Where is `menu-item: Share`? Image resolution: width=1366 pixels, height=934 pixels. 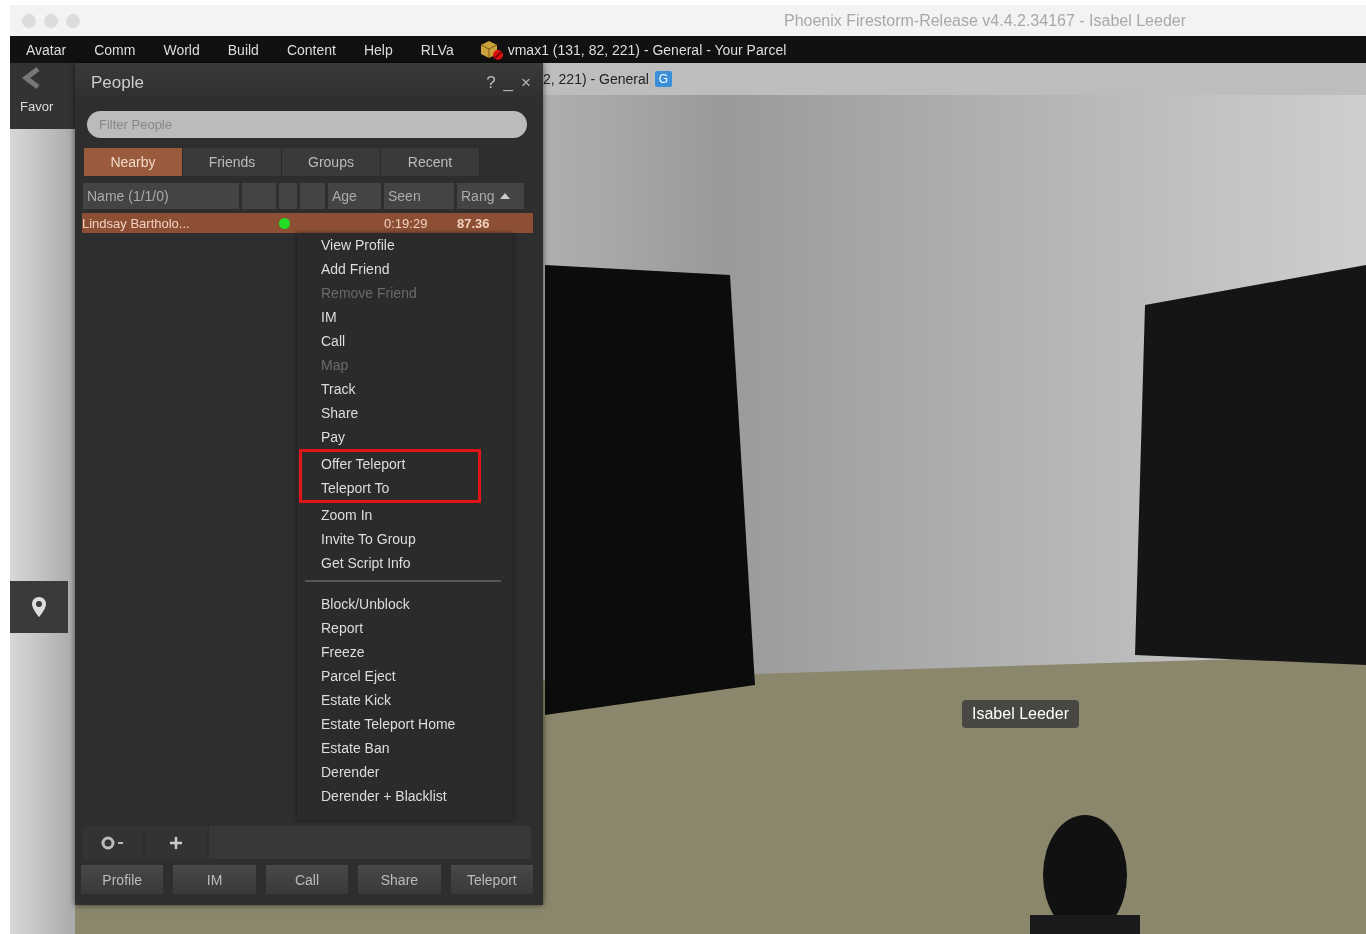 menu-item: Share is located at coordinates (405, 413).